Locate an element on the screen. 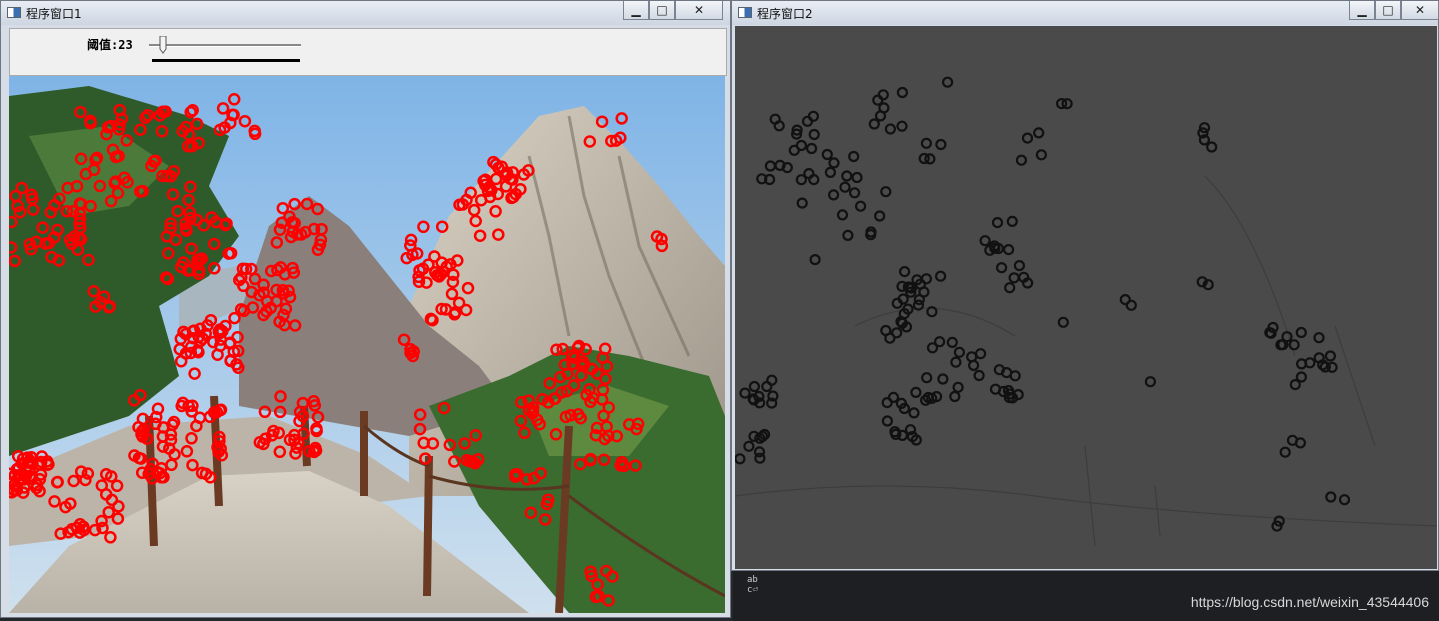 Image resolution: width=1439 pixels, height=621 pixels. console-icon: ab c⏎ is located at coordinates (752, 585).